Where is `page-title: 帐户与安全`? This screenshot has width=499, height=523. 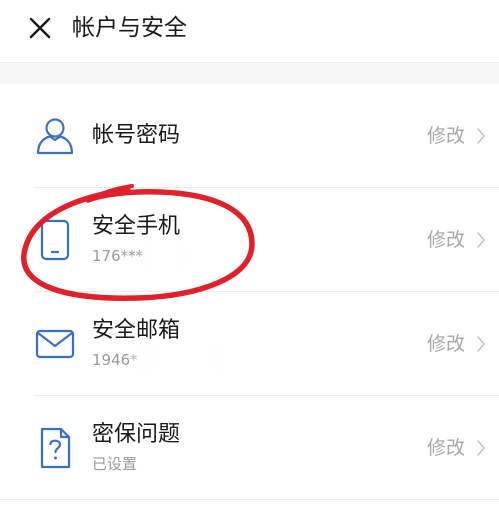
page-title: 帐户与安全 is located at coordinates (129, 28).